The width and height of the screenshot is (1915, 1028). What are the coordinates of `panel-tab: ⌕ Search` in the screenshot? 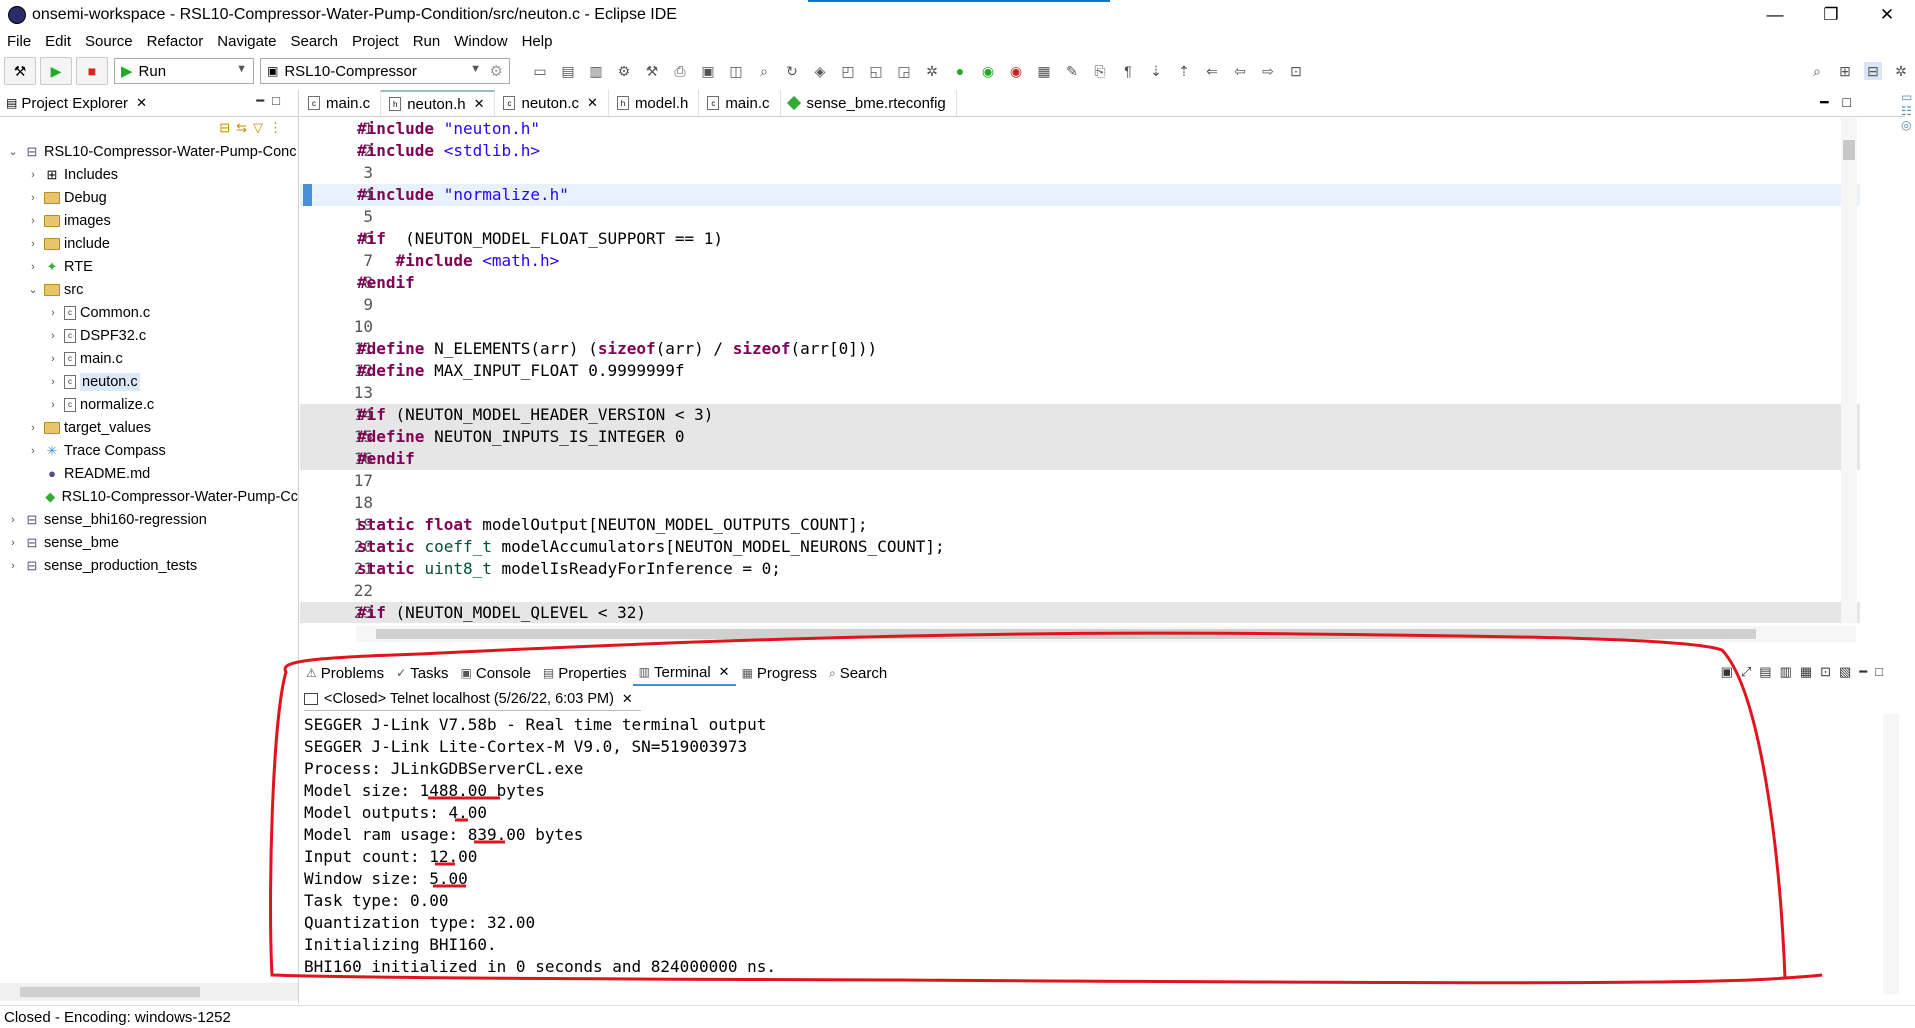 It's located at (858, 673).